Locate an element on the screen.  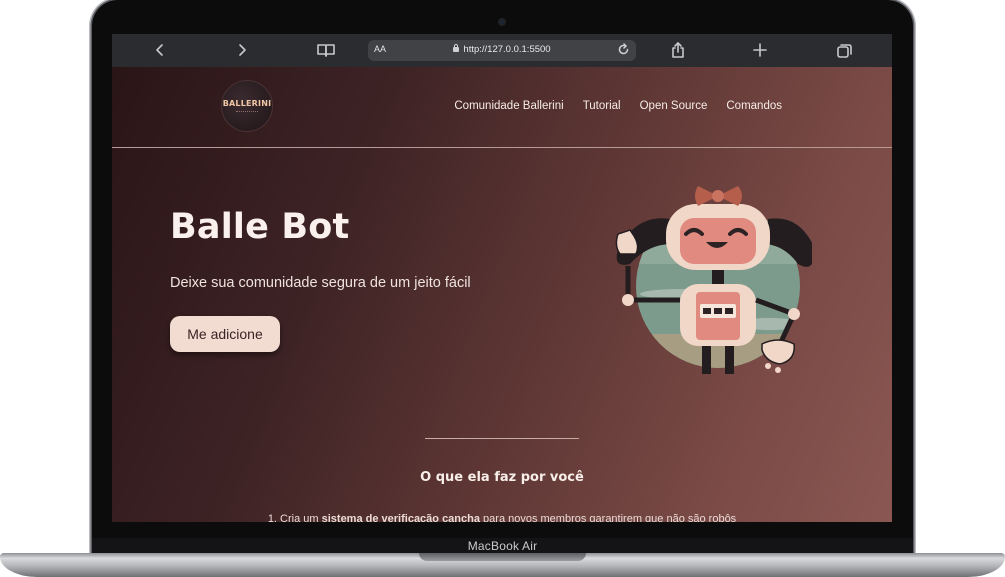
lock-icon is located at coordinates (456, 48).